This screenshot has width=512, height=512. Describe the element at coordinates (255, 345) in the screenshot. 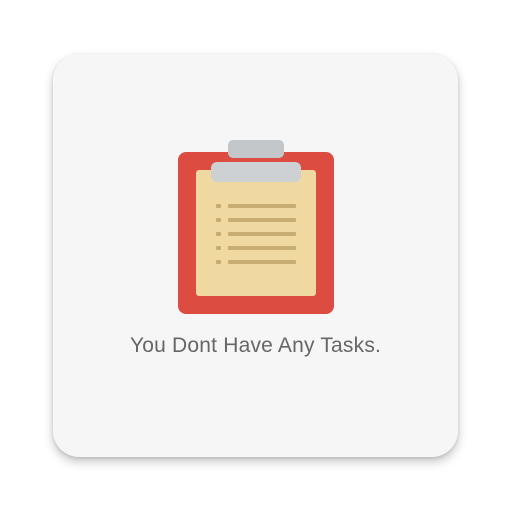

I see `empty-state-message: You Dont Have Any Tasks.` at that location.